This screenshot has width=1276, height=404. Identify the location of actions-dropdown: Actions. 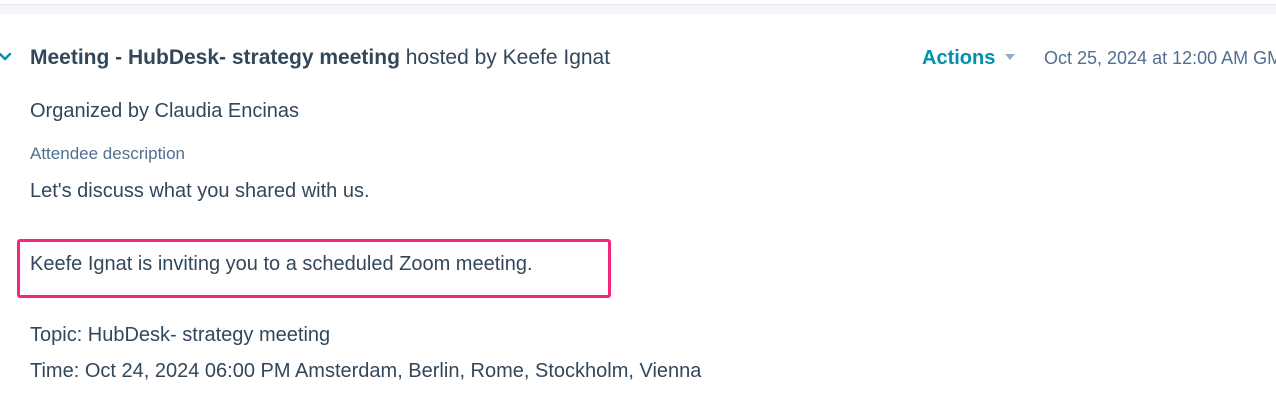
(969, 58).